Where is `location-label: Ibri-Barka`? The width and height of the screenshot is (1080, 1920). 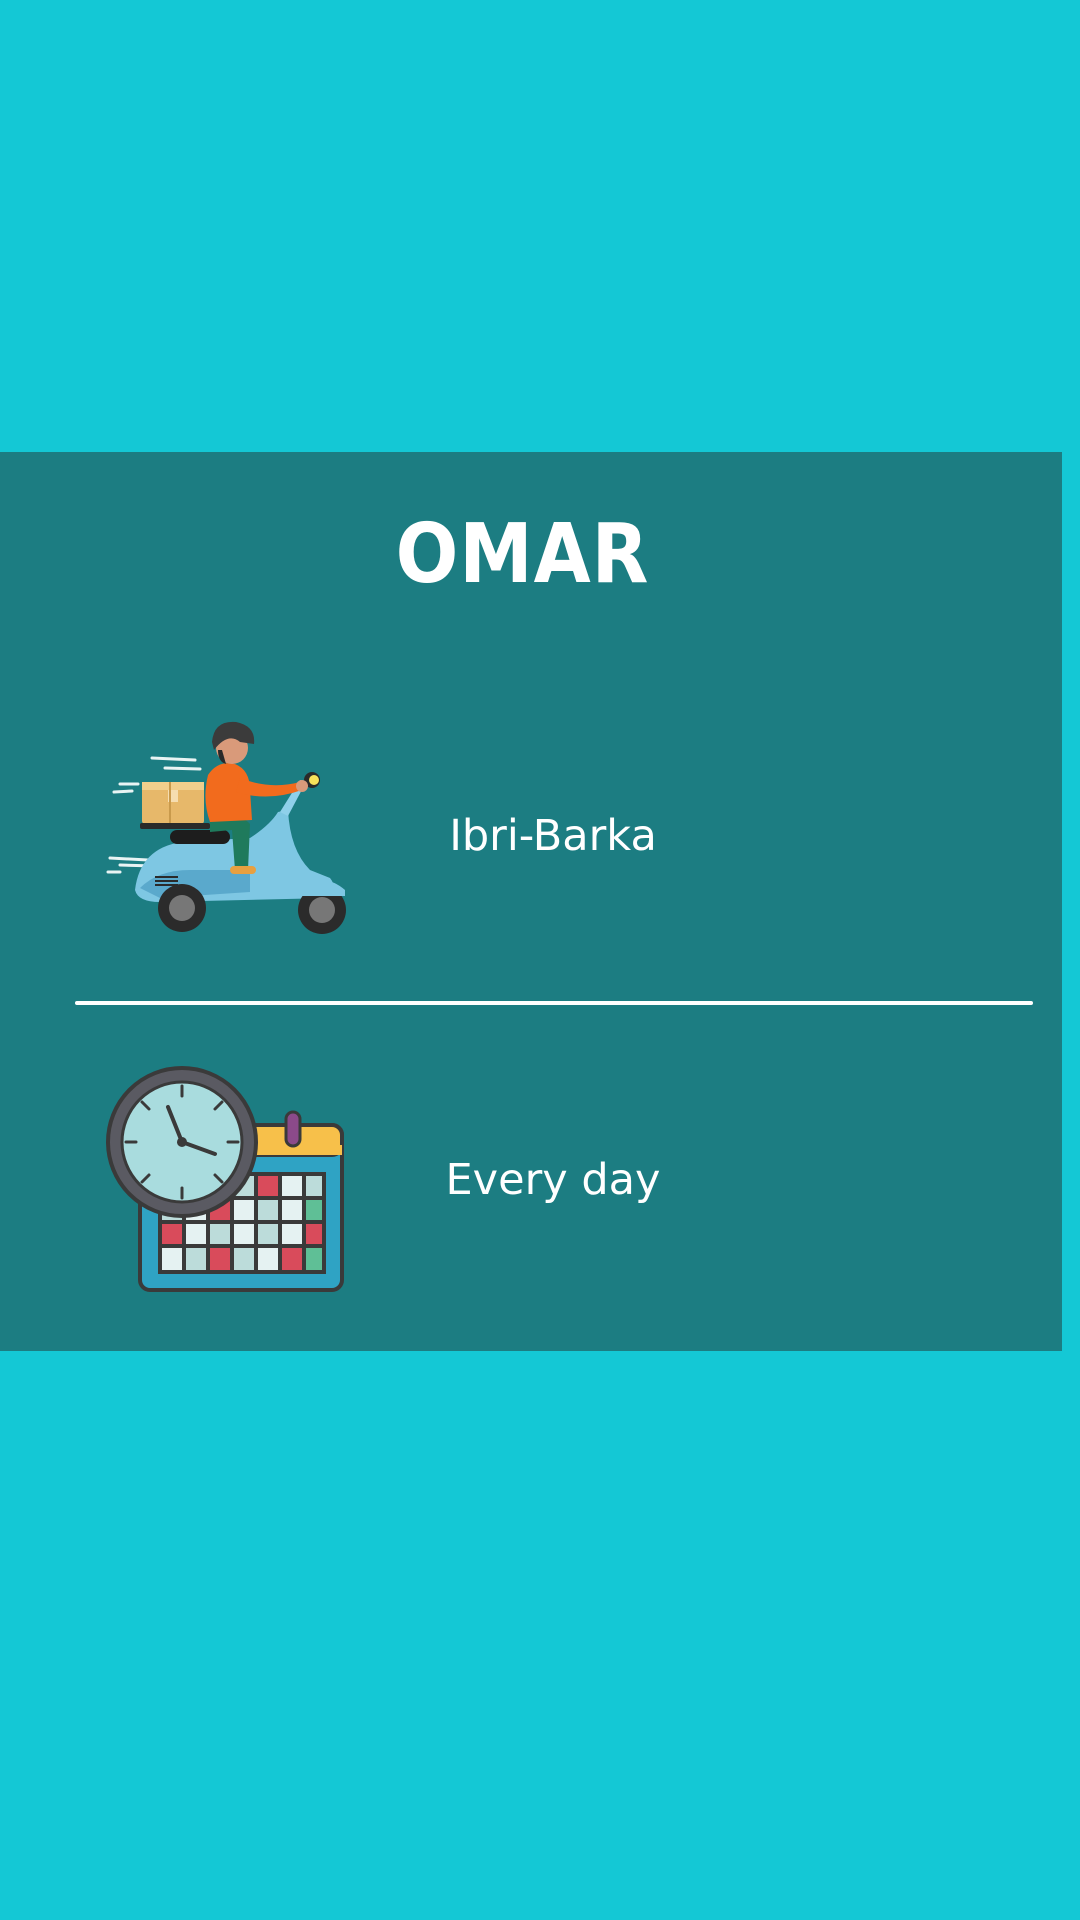 location-label: Ibri-Barka is located at coordinates (553, 836).